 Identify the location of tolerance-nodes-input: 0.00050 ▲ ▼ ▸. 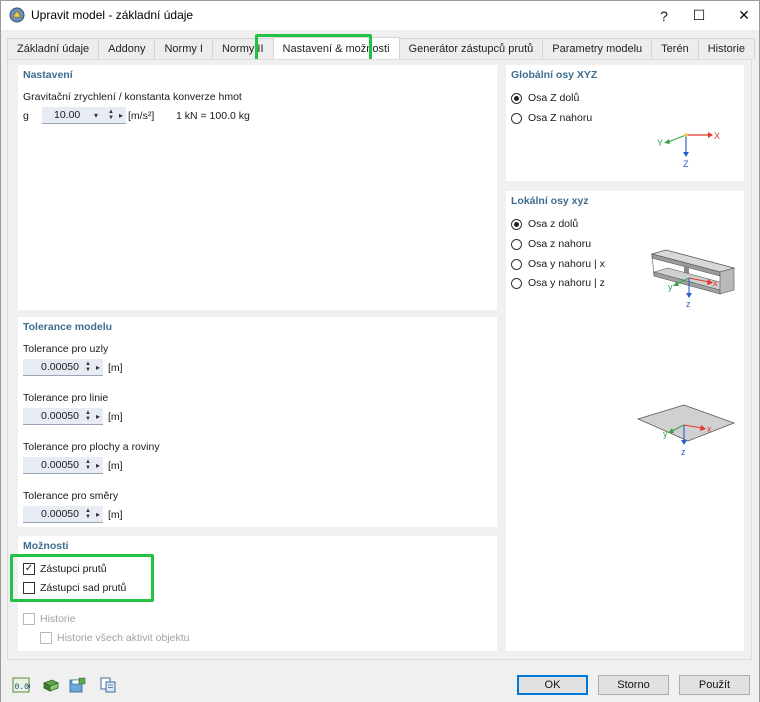
(63, 367).